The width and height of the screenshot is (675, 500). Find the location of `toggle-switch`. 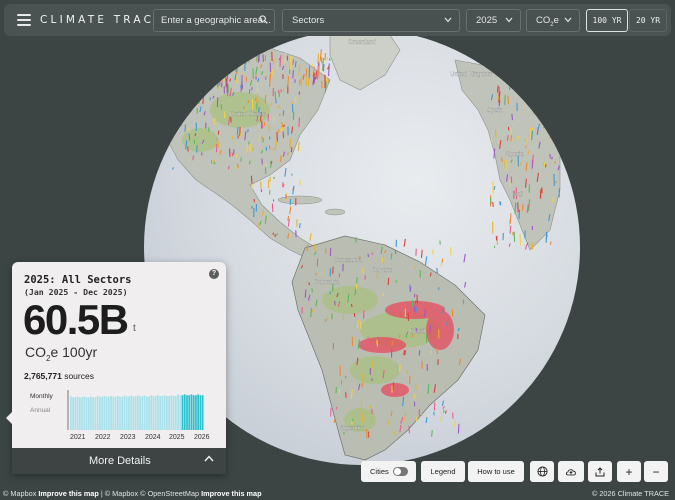

toggle-switch is located at coordinates (400, 471).